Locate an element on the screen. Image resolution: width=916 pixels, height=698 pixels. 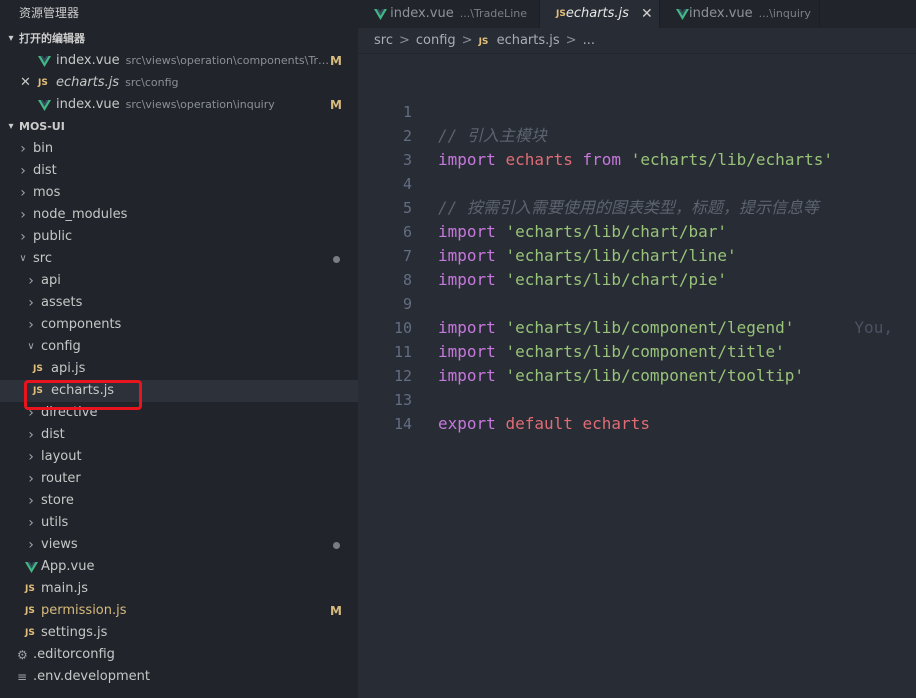
breadcrumb-item: config is located at coordinates (436, 40).